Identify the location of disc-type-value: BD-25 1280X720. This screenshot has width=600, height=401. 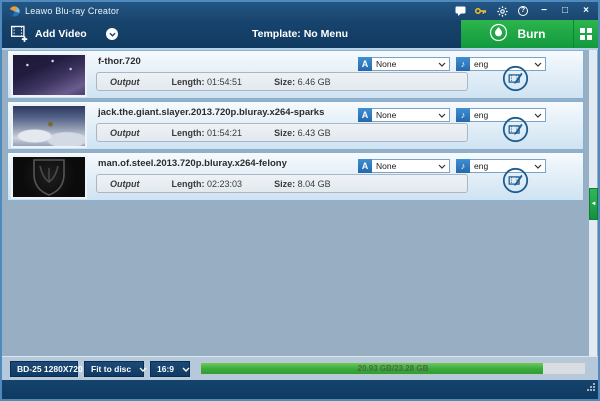
(50, 369).